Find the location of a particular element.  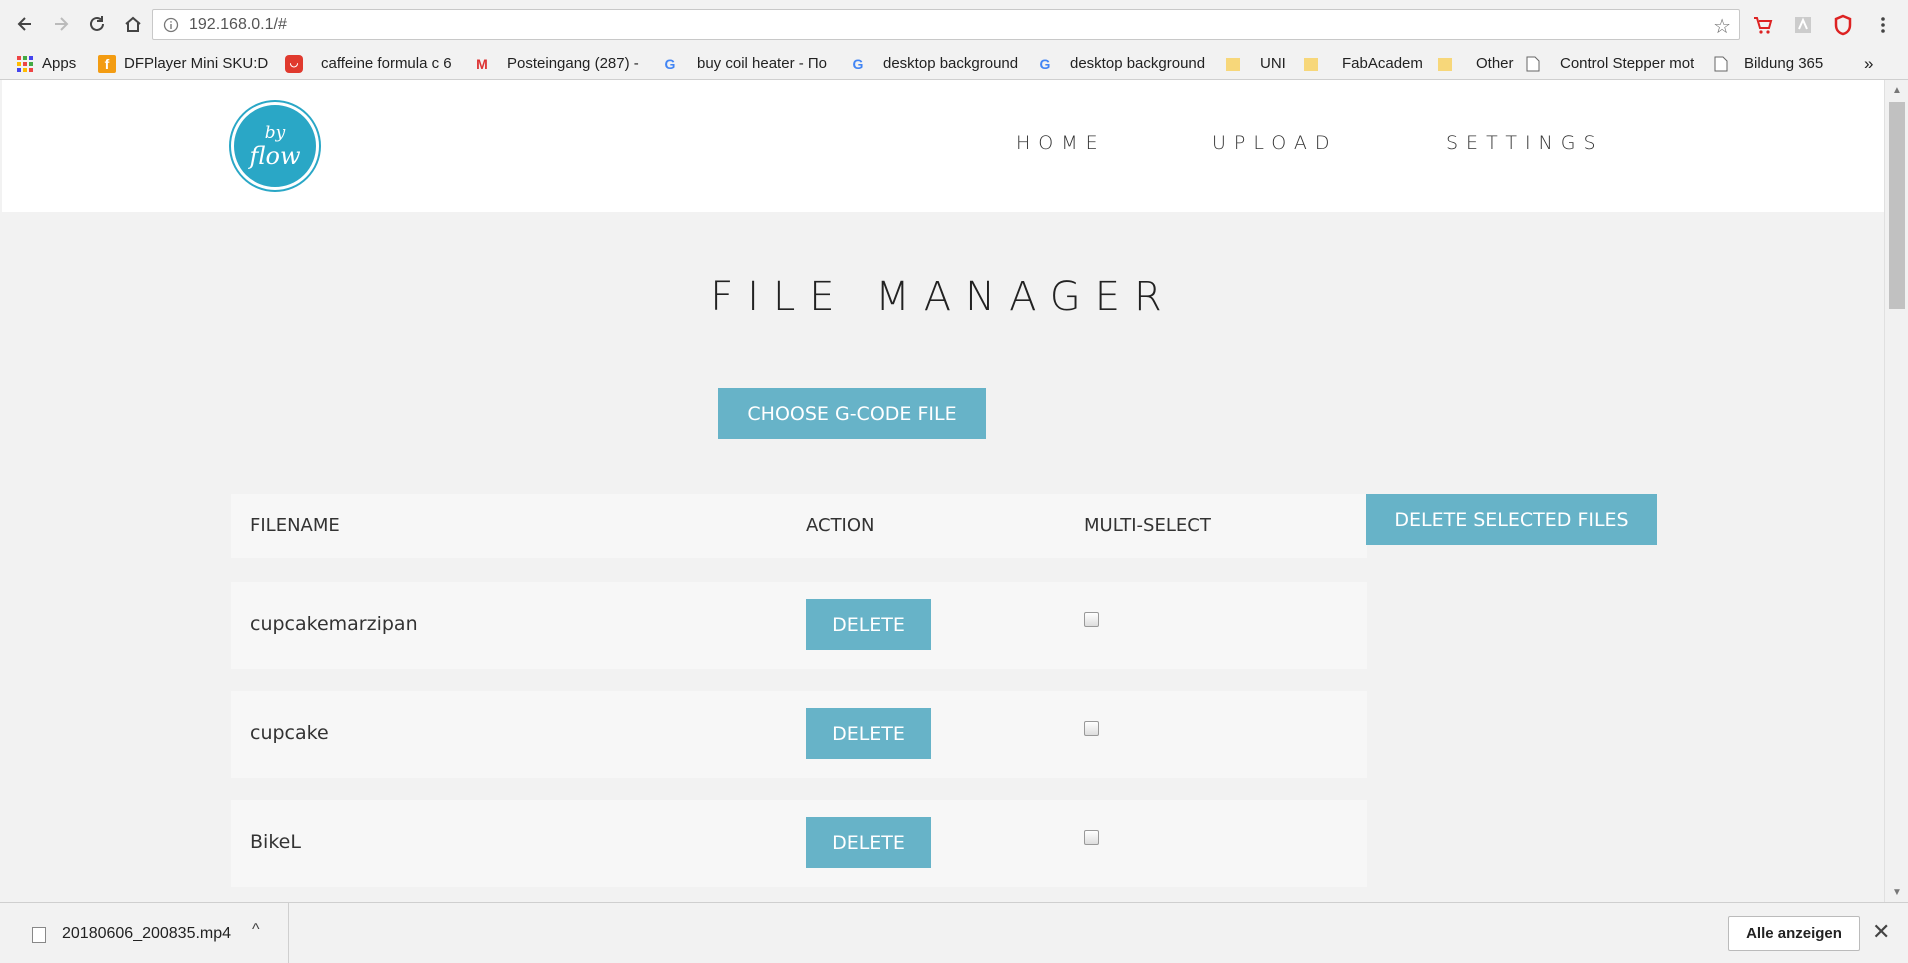

forward-icon is located at coordinates (61, 24).